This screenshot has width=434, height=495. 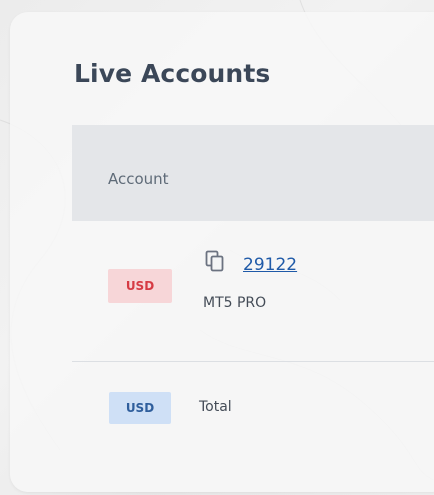 What do you see at coordinates (270, 265) in the screenshot?
I see `account-number-link: 29122` at bounding box center [270, 265].